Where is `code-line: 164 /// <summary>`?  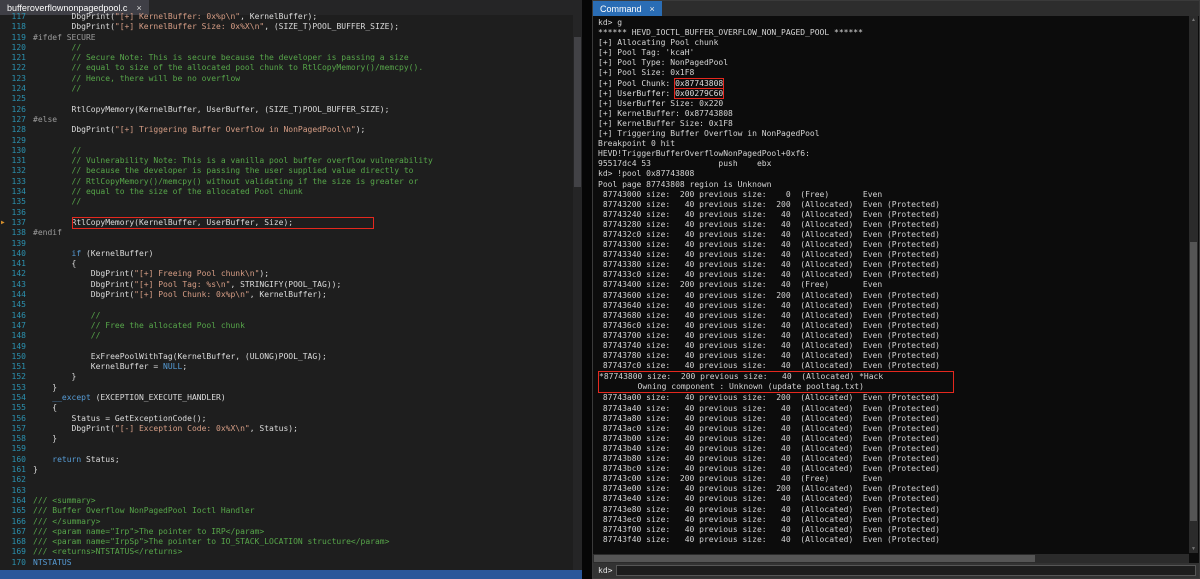
code-line: 164 /// <summary> is located at coordinates (291, 501).